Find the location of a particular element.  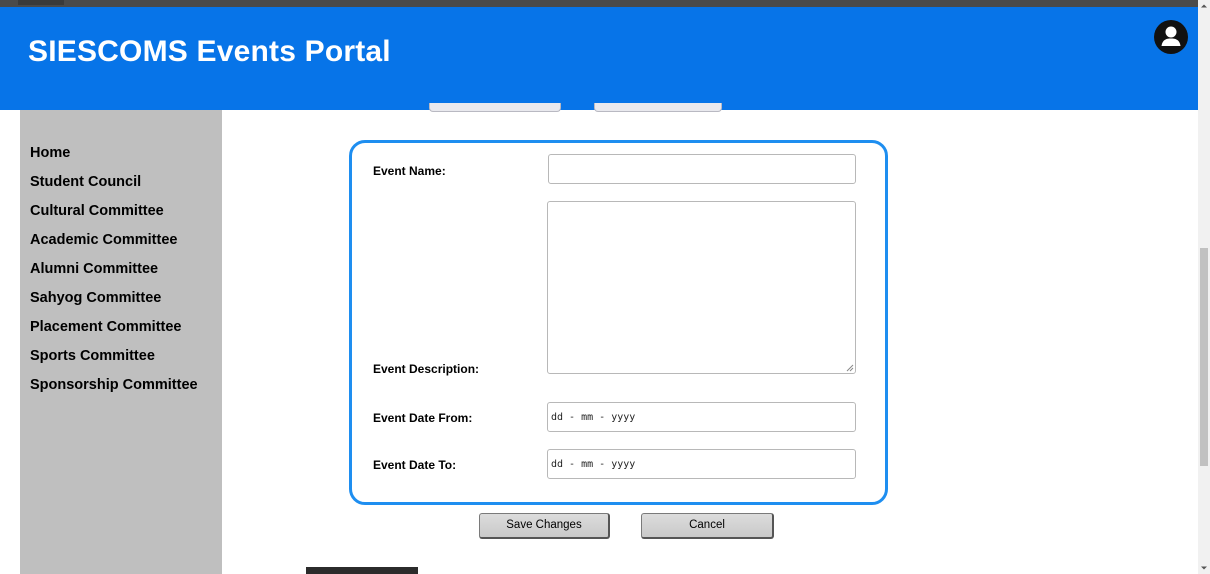

date-from-input is located at coordinates (701, 417).